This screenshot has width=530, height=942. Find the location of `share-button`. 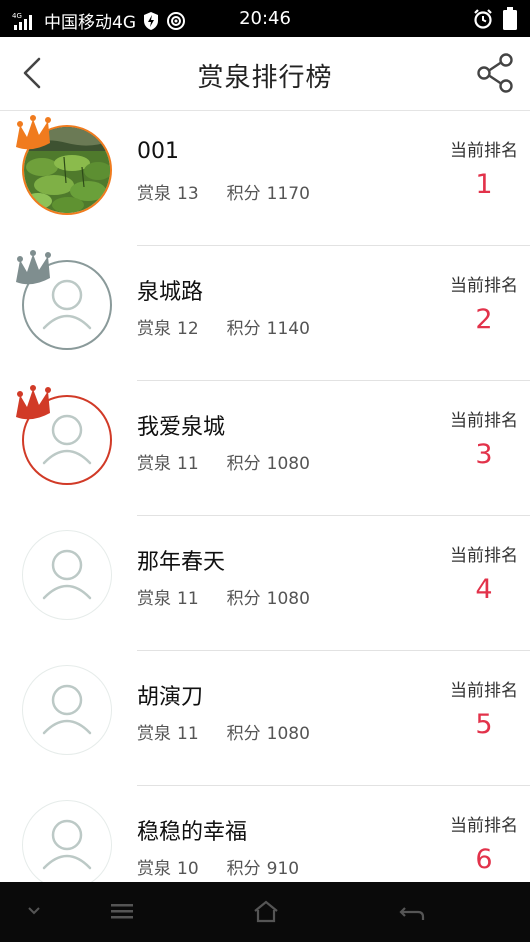

share-button is located at coordinates (496, 73).